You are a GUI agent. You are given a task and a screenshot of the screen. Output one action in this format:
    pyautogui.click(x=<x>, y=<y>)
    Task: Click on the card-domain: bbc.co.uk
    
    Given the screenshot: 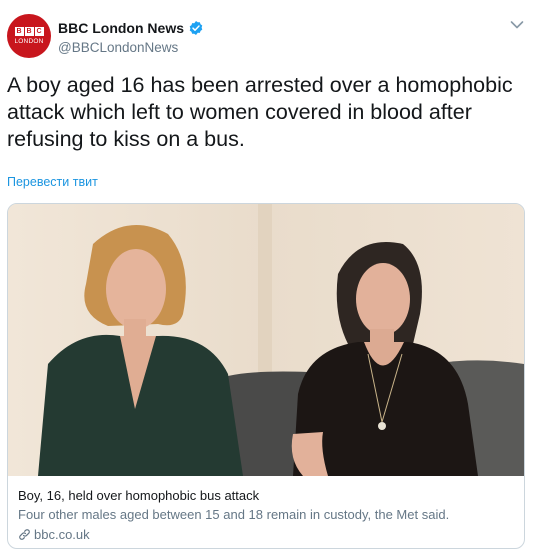 What is the action you would take?
    pyautogui.click(x=266, y=534)
    